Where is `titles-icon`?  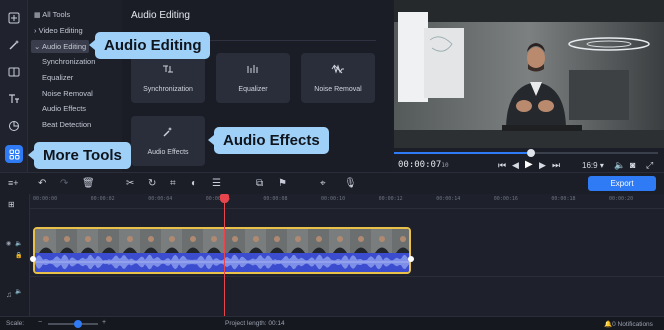
titles-icon is located at coordinates (14, 99).